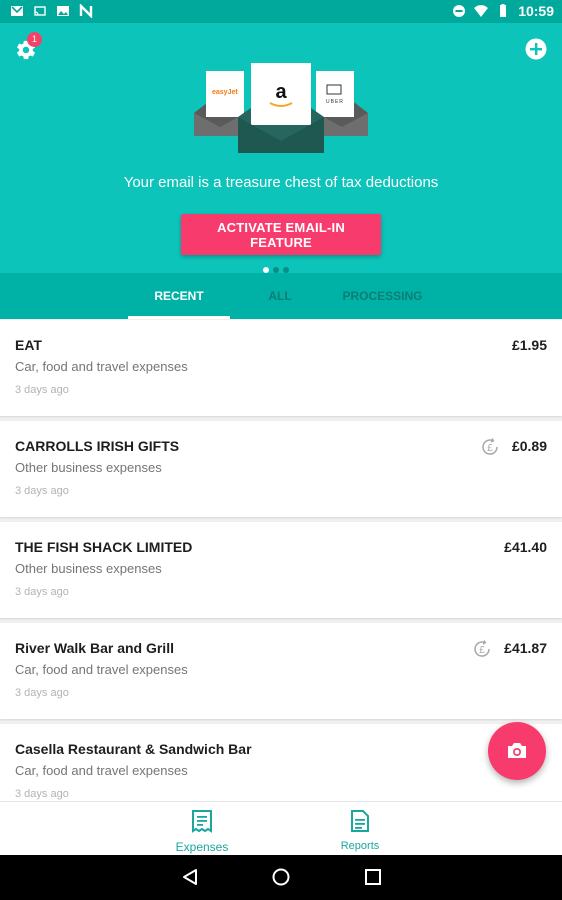 This screenshot has height=900, width=562. Describe the element at coordinates (202, 847) in the screenshot. I see `nav-expenses-label: Expenses` at that location.